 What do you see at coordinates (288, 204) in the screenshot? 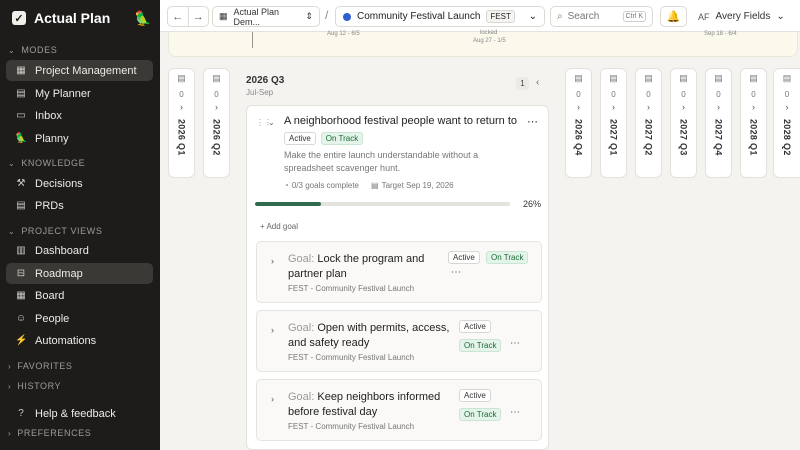
I see `progress-bar-fill` at bounding box center [288, 204].